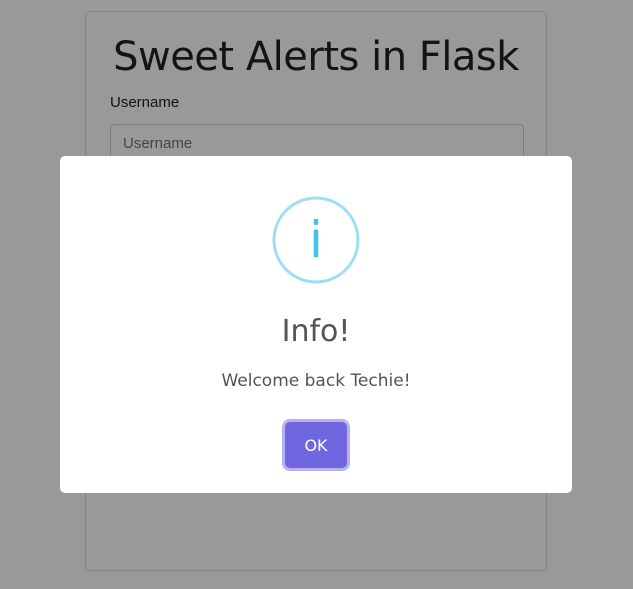 The width and height of the screenshot is (633, 589). Describe the element at coordinates (316, 381) in the screenshot. I see `alert-message: Welcome back Techie!` at that location.